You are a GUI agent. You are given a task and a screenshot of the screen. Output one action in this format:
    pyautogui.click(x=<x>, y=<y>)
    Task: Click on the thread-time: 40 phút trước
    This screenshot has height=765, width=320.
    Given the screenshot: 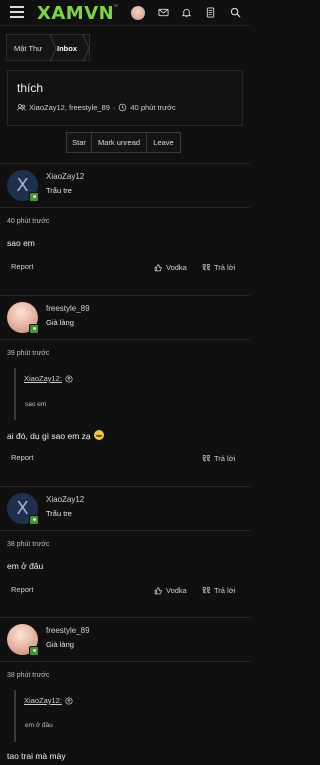 What is the action you would take?
    pyautogui.click(x=153, y=107)
    